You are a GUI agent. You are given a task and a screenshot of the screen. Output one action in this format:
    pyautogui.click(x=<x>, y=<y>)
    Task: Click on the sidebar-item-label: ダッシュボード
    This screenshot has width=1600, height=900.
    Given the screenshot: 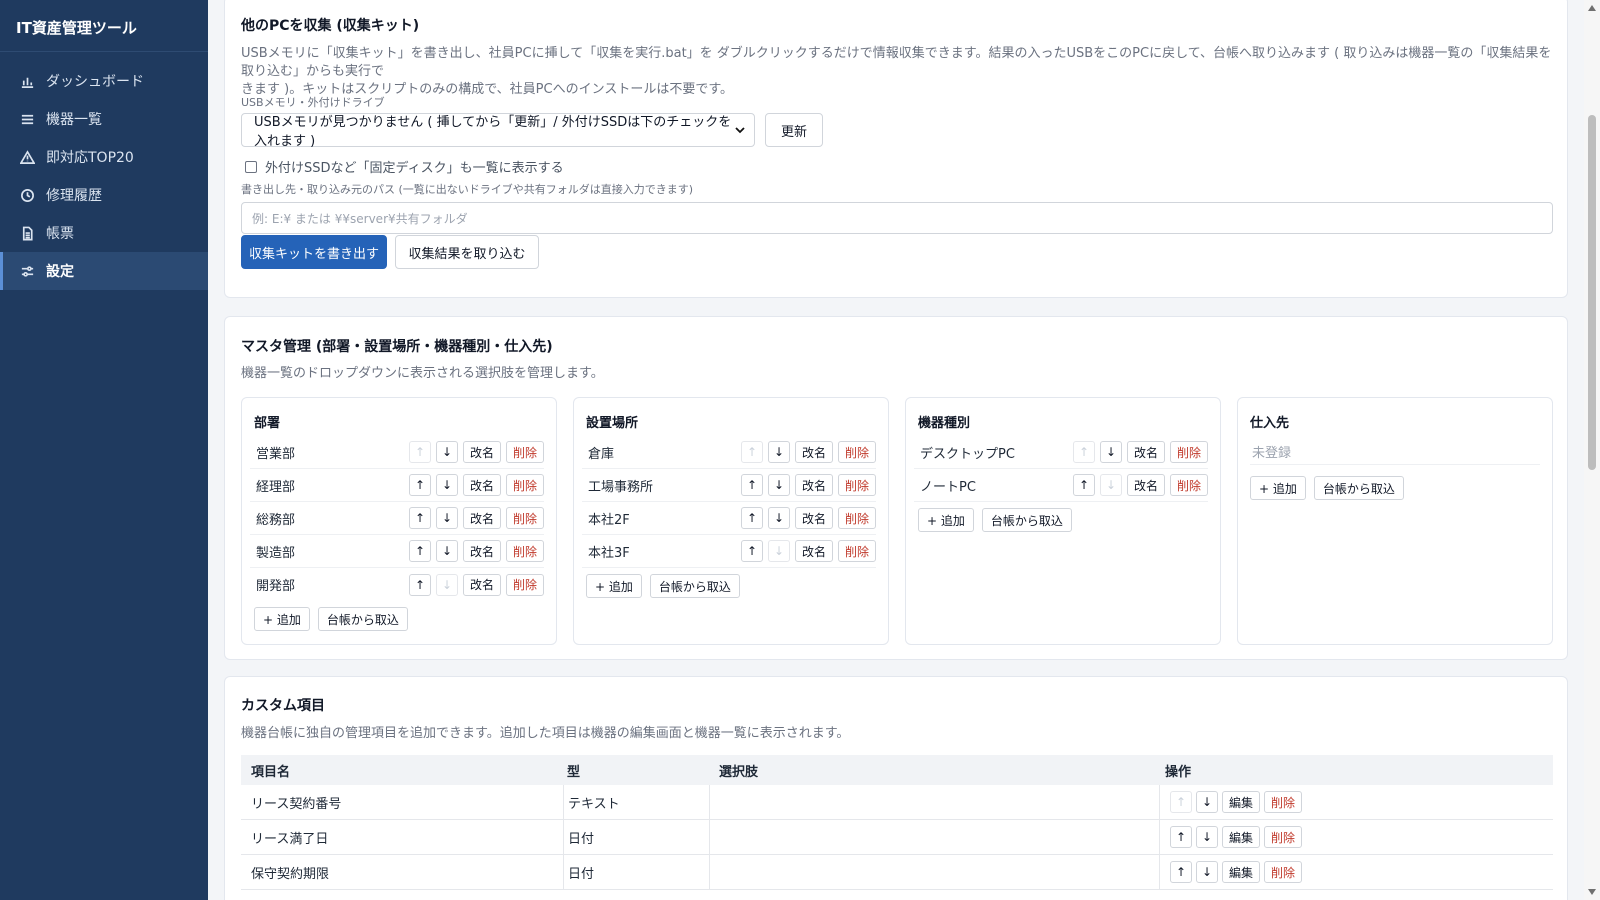 What is the action you would take?
    pyautogui.click(x=95, y=82)
    